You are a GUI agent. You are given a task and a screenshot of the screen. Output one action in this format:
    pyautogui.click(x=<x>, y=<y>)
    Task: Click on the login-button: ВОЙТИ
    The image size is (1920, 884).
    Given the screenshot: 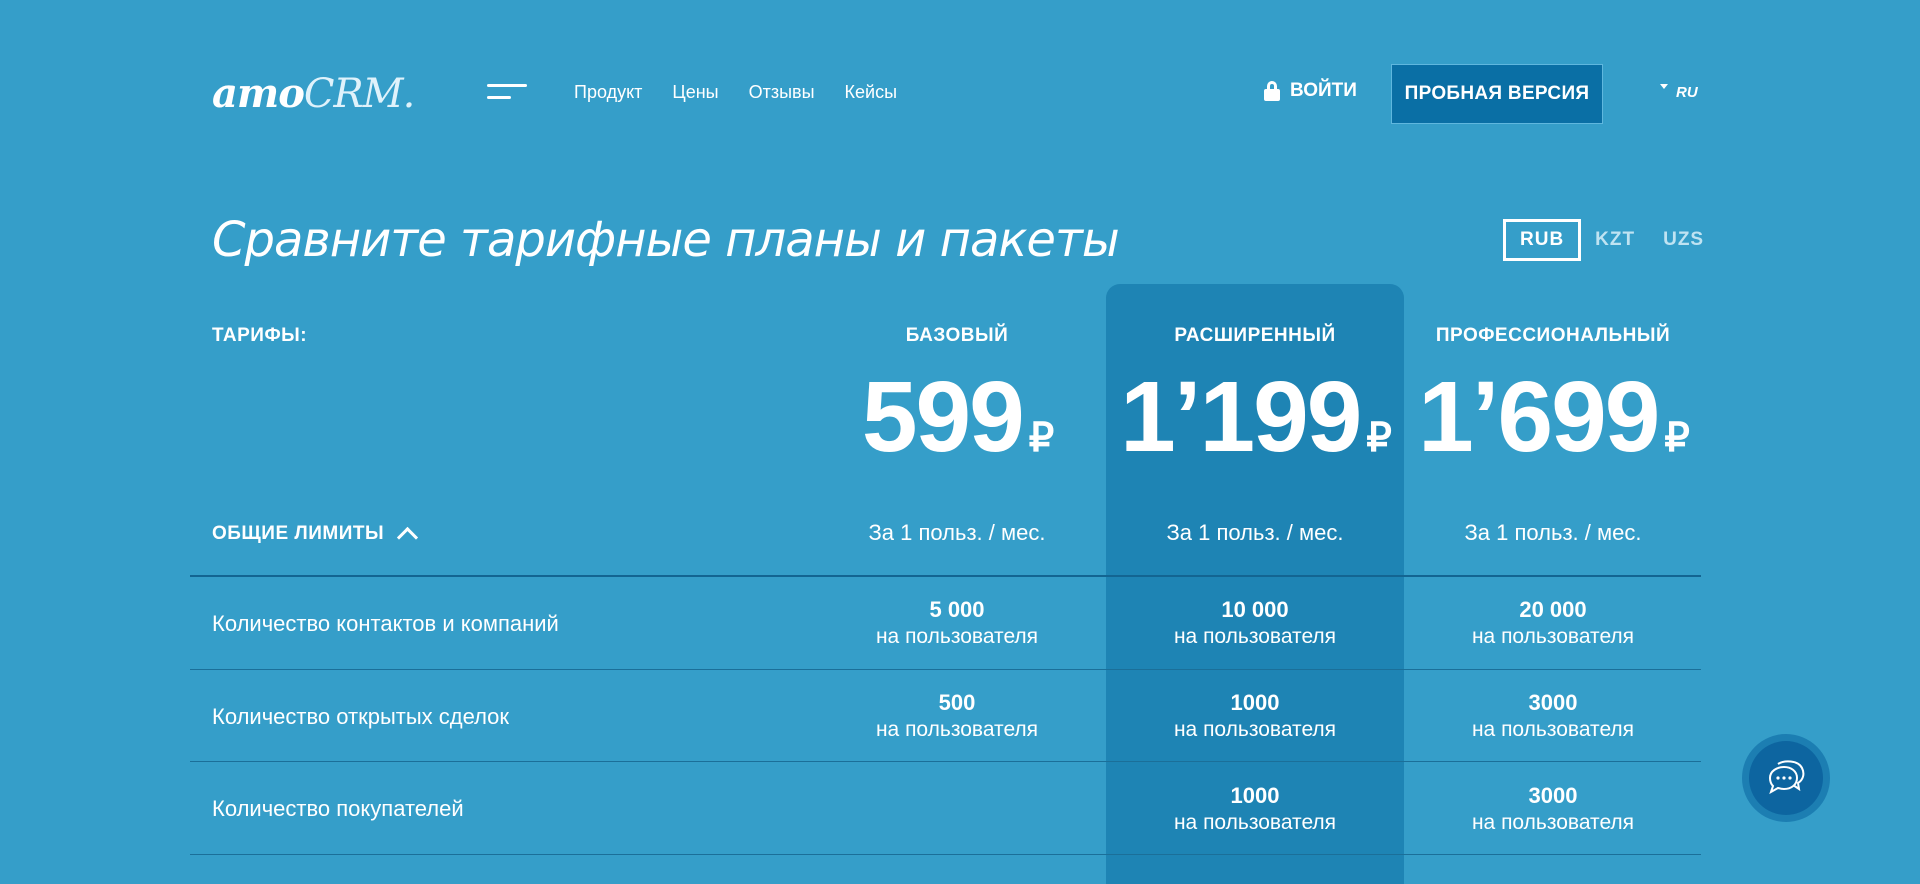 What is the action you would take?
    pyautogui.click(x=1310, y=91)
    